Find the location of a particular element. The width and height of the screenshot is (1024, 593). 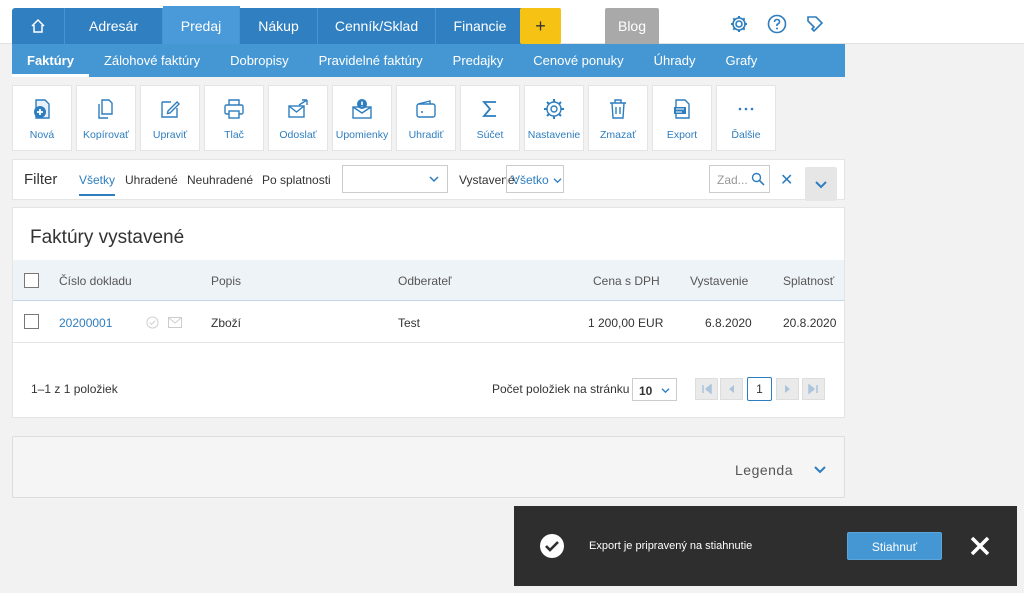

expand-filter-button is located at coordinates (821, 184).